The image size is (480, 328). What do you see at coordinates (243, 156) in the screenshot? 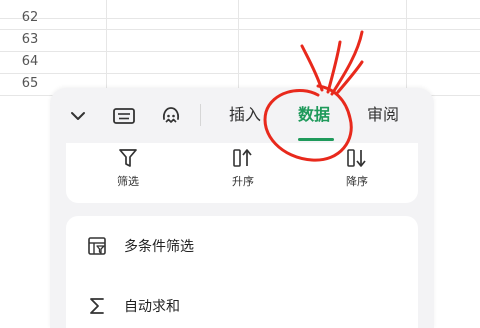
I see `sort-ascending-icon` at bounding box center [243, 156].